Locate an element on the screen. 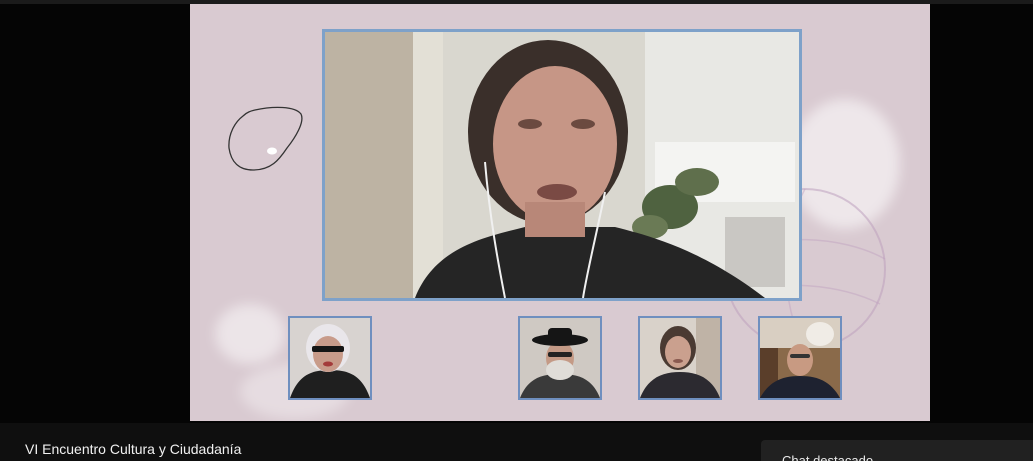 This screenshot has height=461, width=1033. decorative-map-outline is located at coordinates (265, 138).